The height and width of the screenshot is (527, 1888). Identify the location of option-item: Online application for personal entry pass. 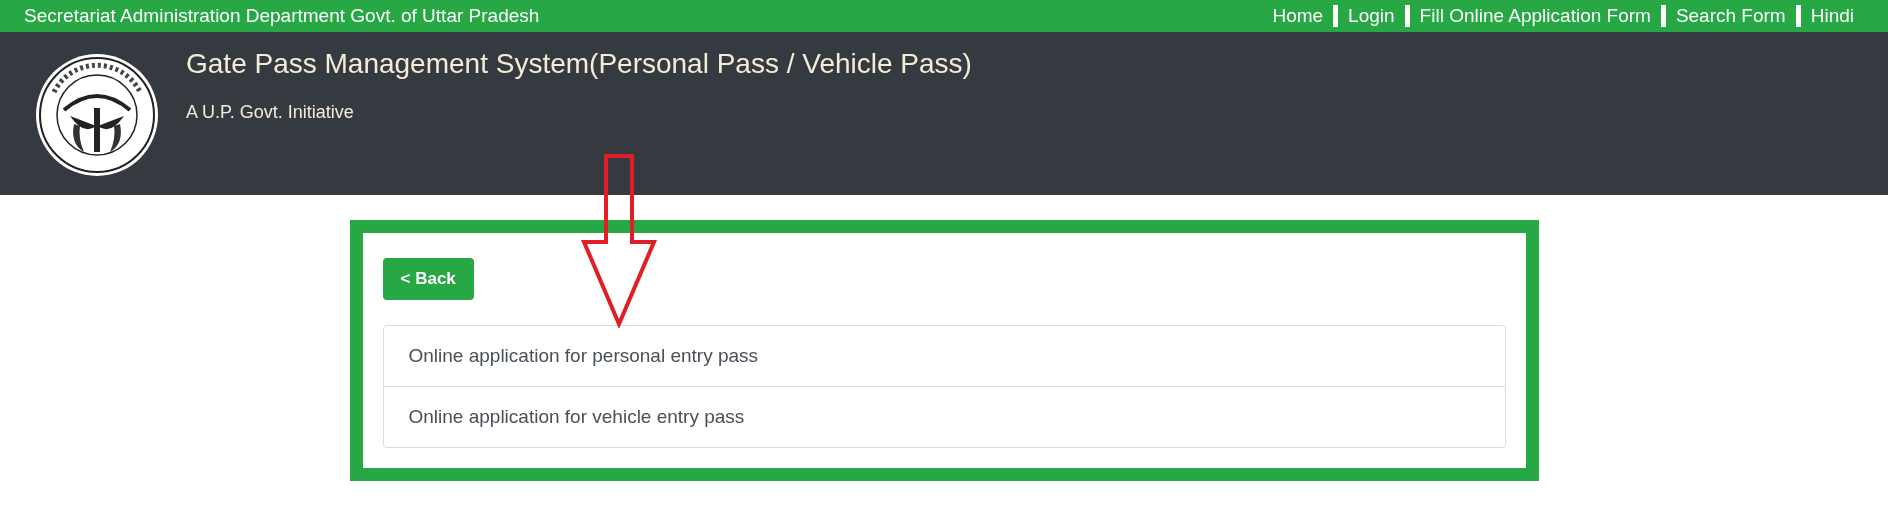
(944, 356).